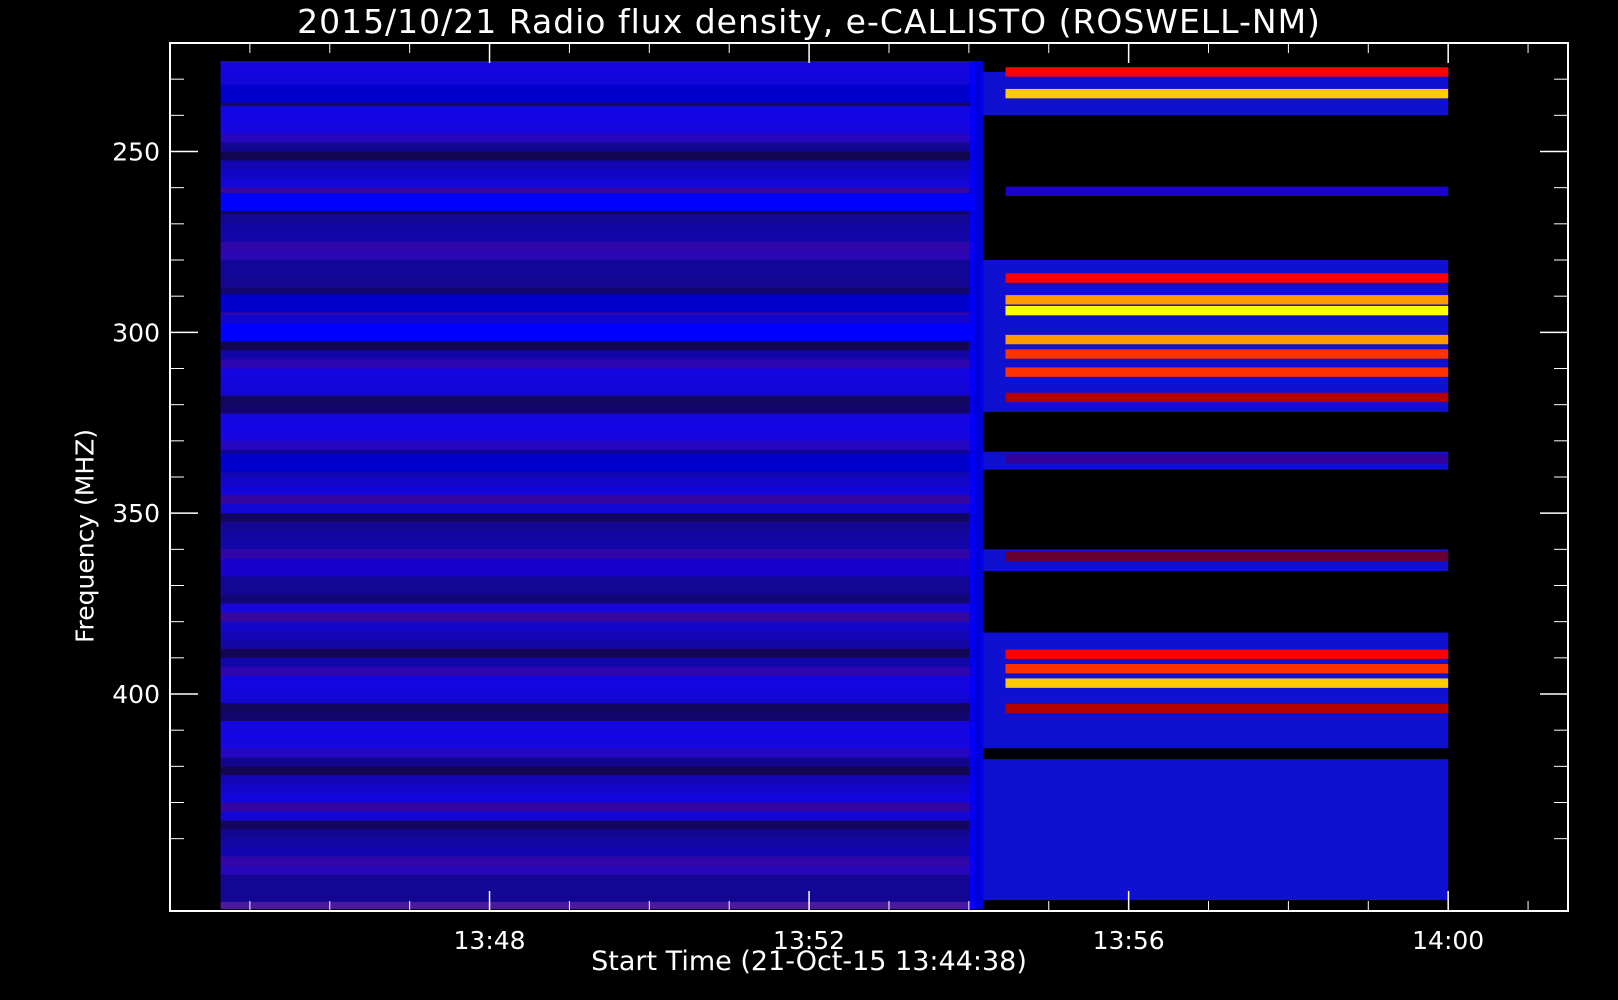 The image size is (1618, 1000). Describe the element at coordinates (1129, 940) in the screenshot. I see `x-tick-label: 13:56` at that location.